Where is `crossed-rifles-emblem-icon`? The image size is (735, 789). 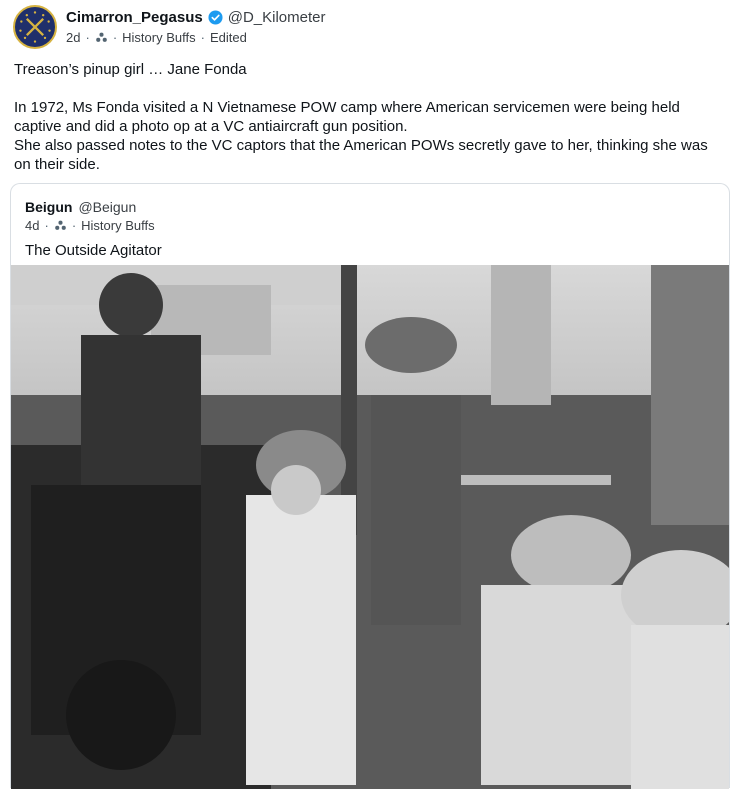 crossed-rifles-emblem-icon is located at coordinates (35, 27).